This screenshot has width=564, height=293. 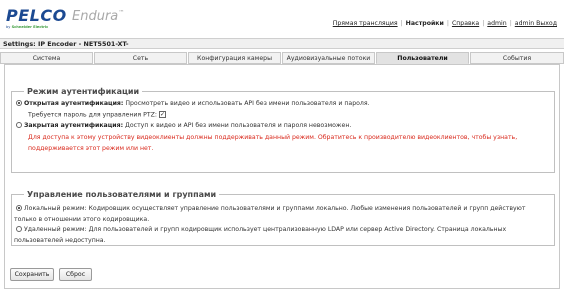 I want to click on local-mode-radio, so click(x=19, y=208).